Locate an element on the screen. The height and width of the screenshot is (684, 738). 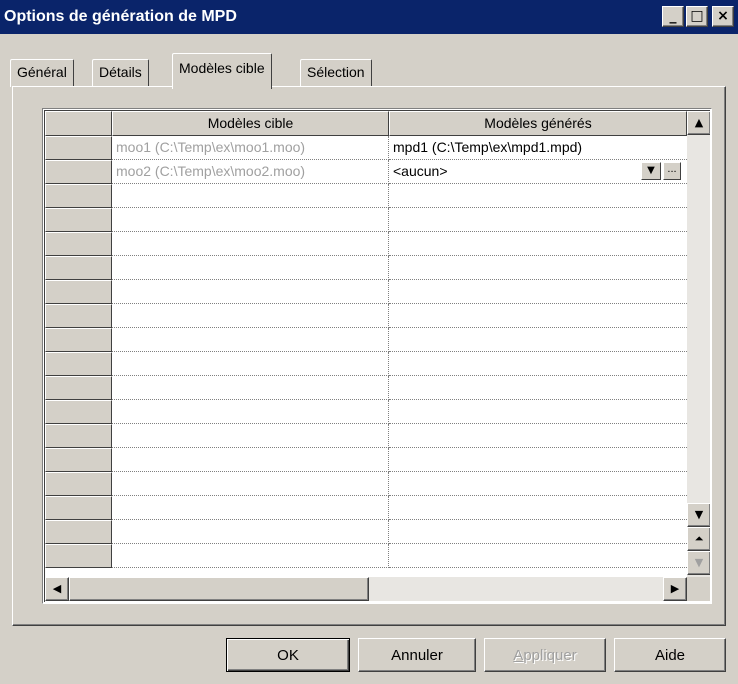
tab-general: Général is located at coordinates (42, 73).